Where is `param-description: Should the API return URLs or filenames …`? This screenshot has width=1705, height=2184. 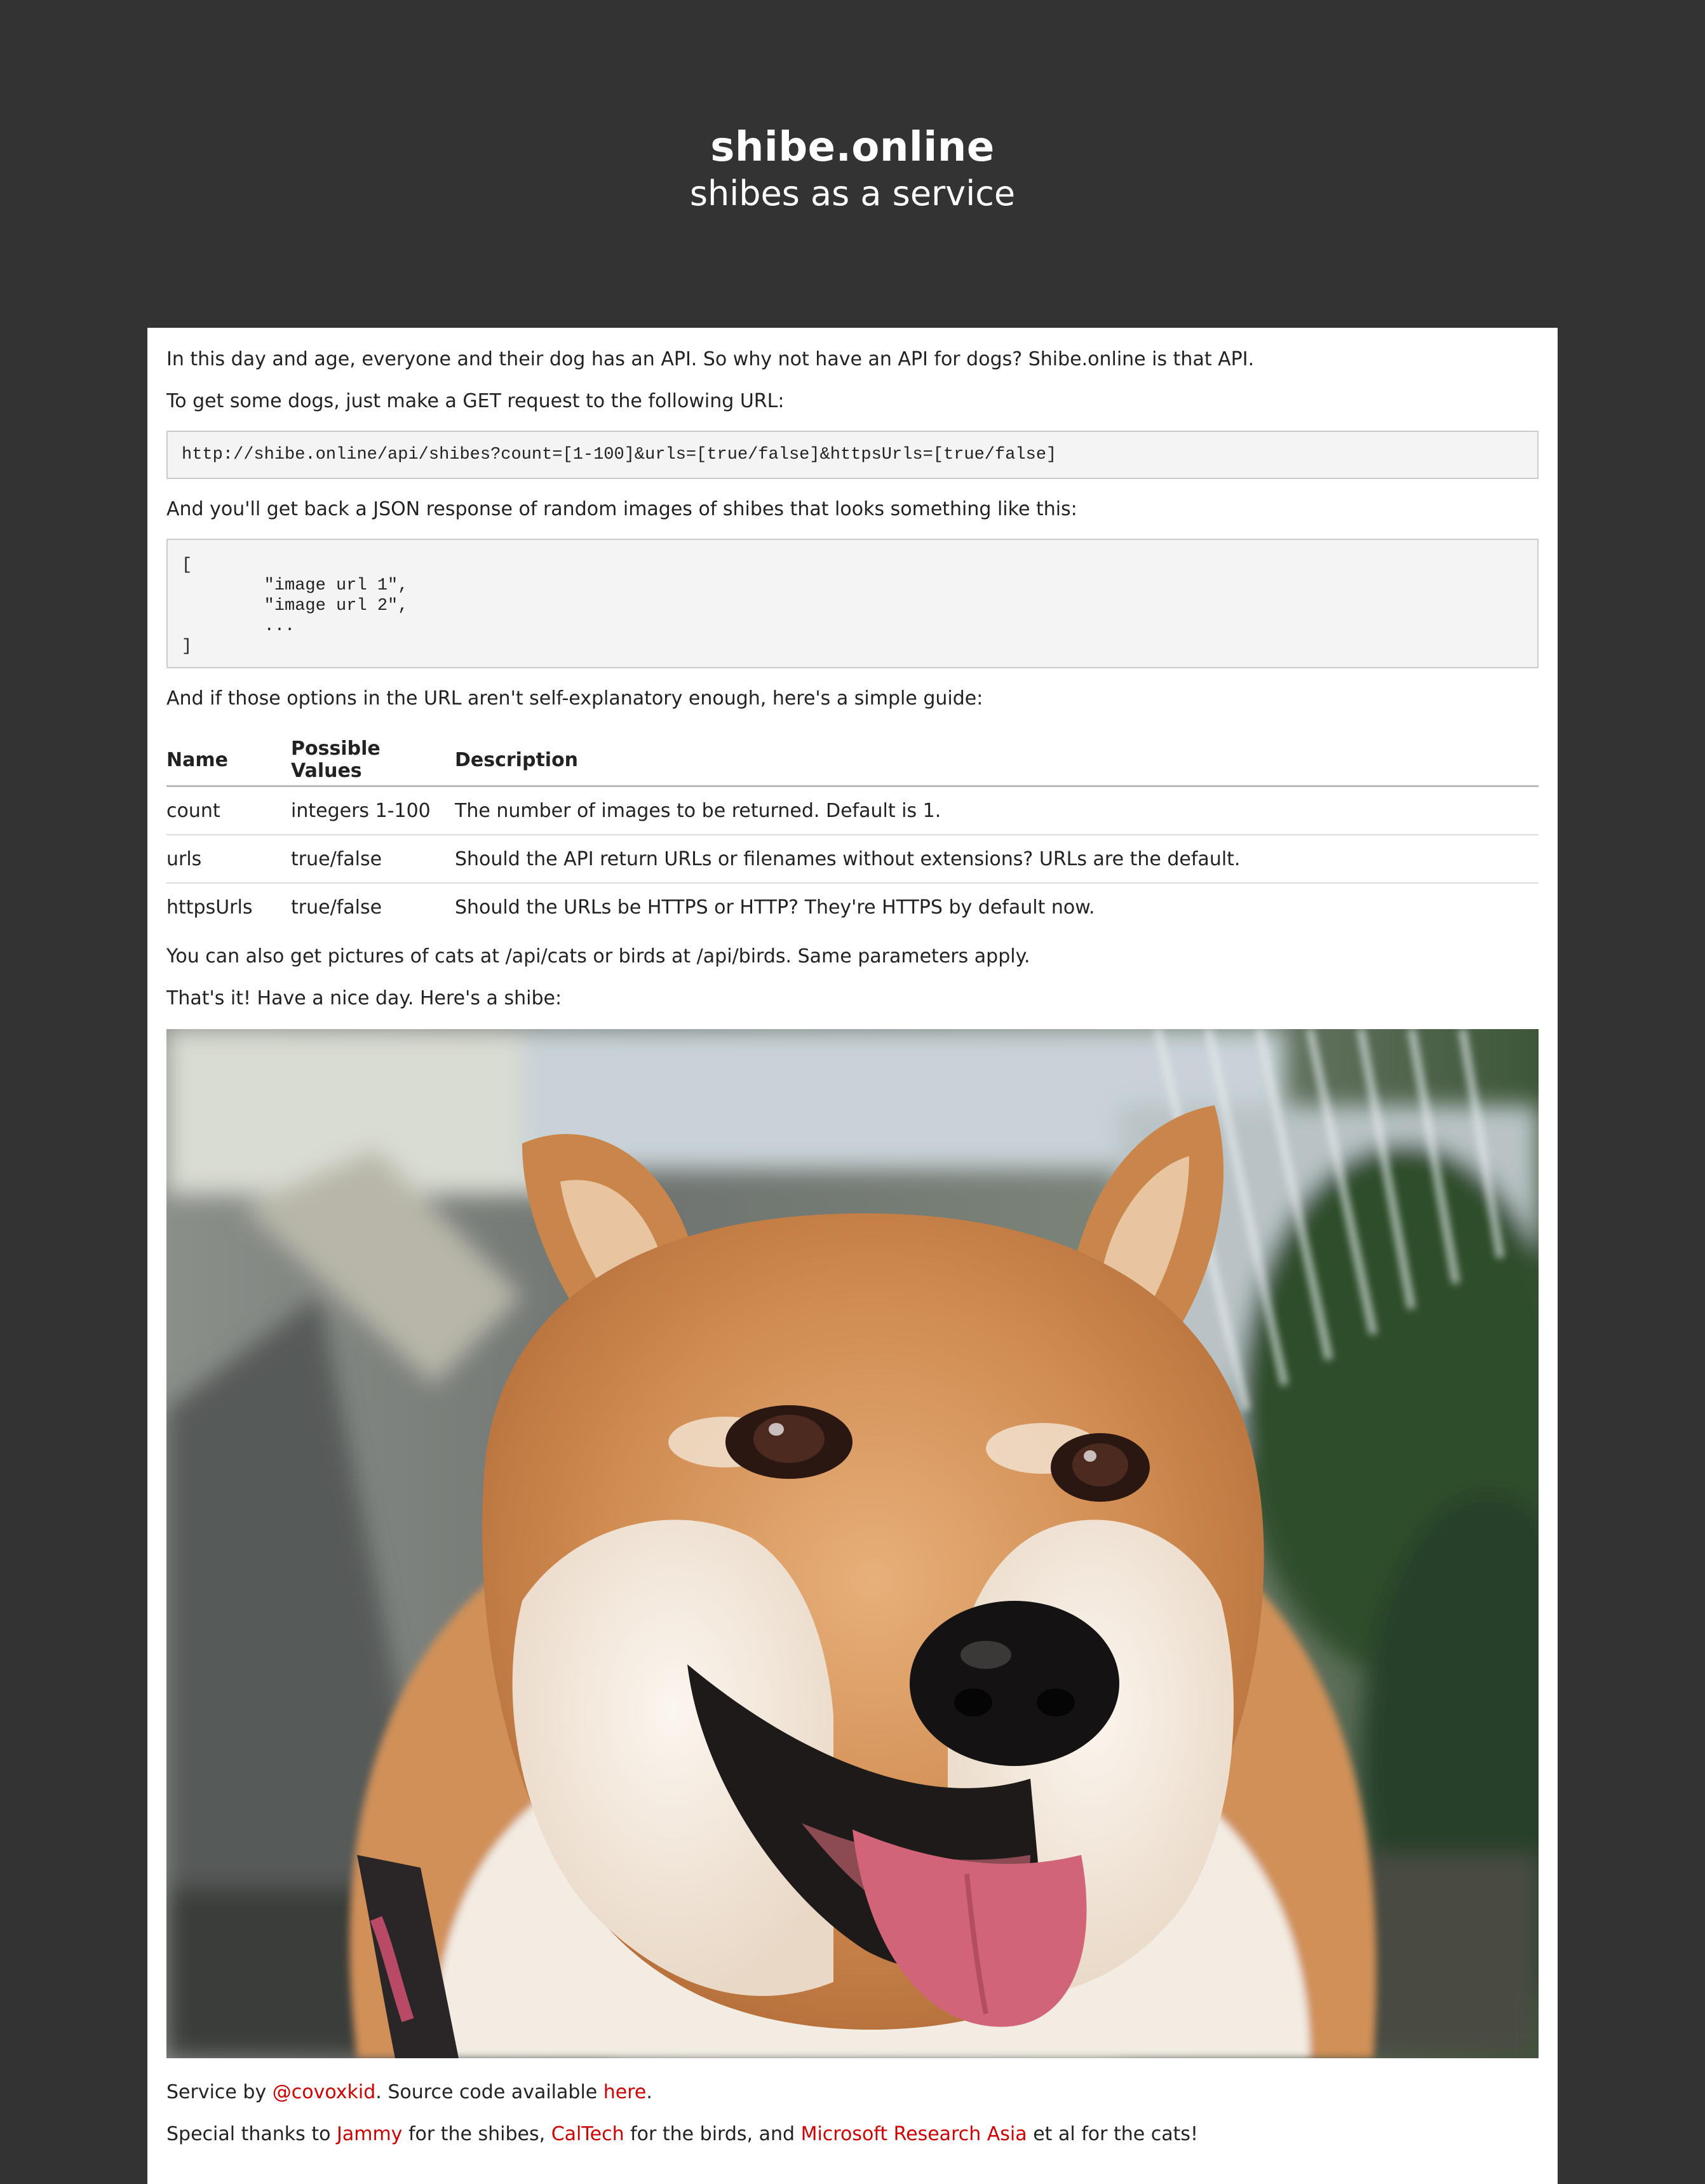
param-description: Should the API return URLs or filenames … is located at coordinates (997, 859).